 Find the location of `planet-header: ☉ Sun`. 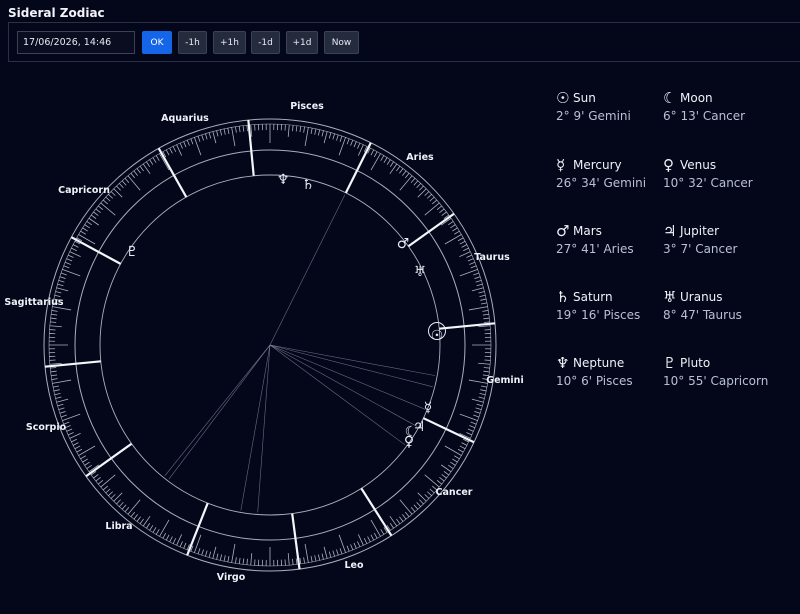

planet-header: ☉ Sun is located at coordinates (611, 98).